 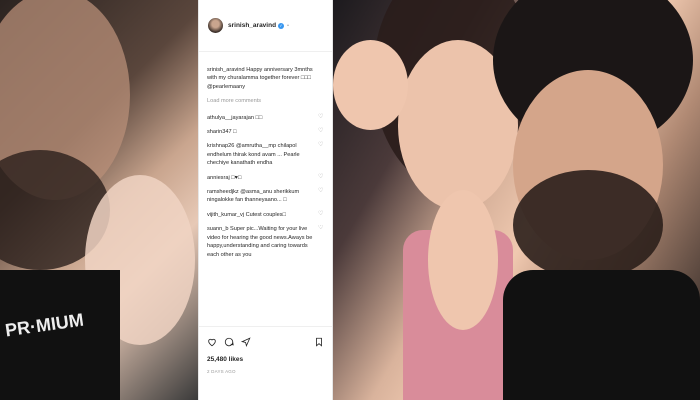 I want to click on verified-badge-icon: ✓, so click(x=281, y=25).